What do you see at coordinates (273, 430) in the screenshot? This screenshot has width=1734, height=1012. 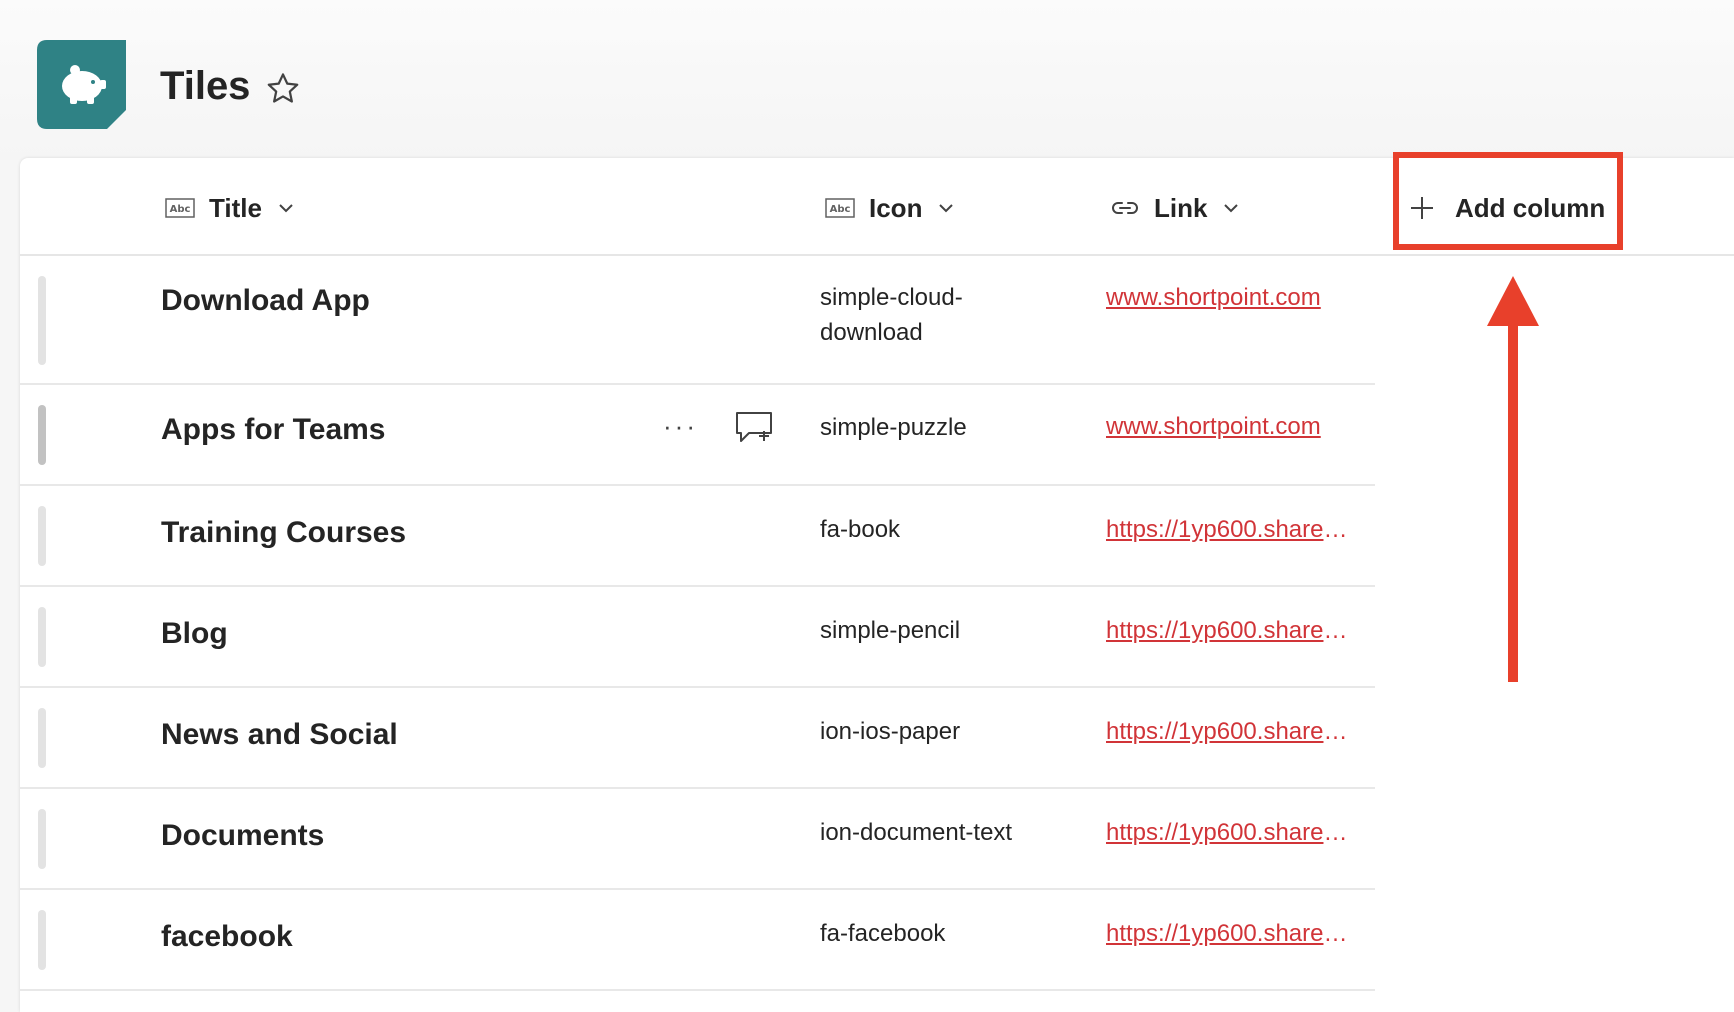 I see `row-title: Apps for Teams` at bounding box center [273, 430].